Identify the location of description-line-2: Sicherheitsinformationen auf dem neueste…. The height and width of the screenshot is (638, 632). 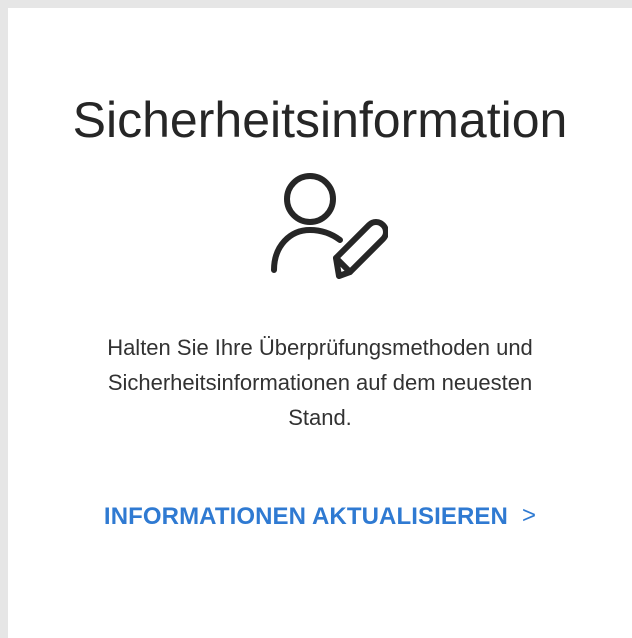
(320, 382).